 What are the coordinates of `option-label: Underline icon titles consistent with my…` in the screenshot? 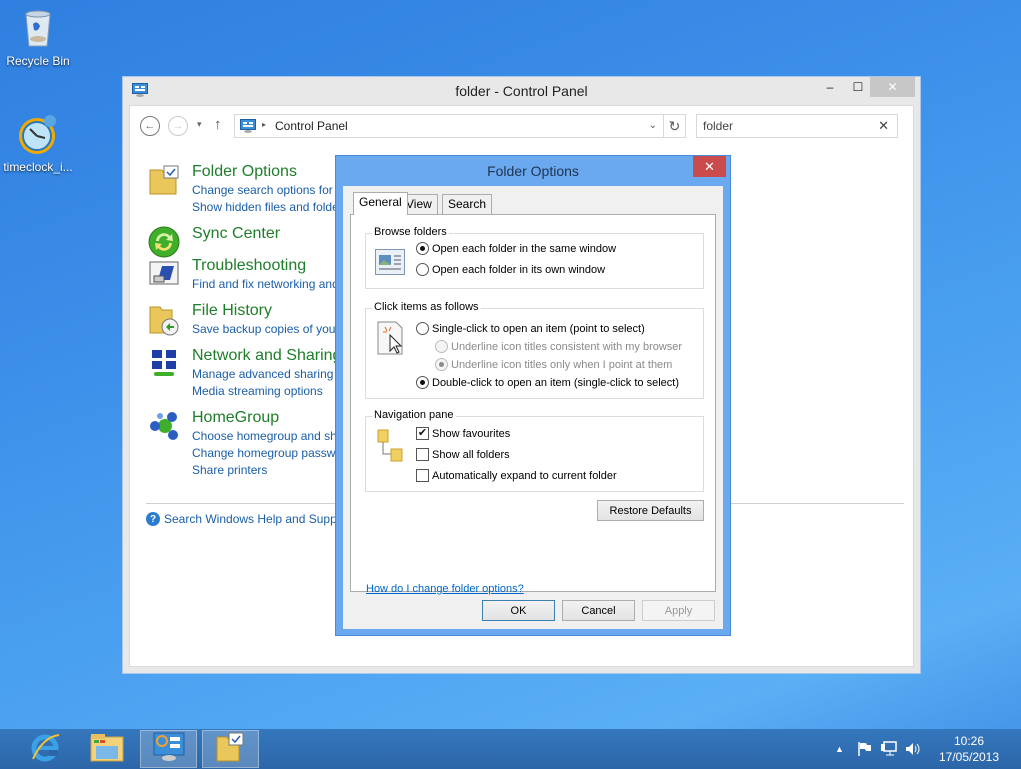 It's located at (567, 346).